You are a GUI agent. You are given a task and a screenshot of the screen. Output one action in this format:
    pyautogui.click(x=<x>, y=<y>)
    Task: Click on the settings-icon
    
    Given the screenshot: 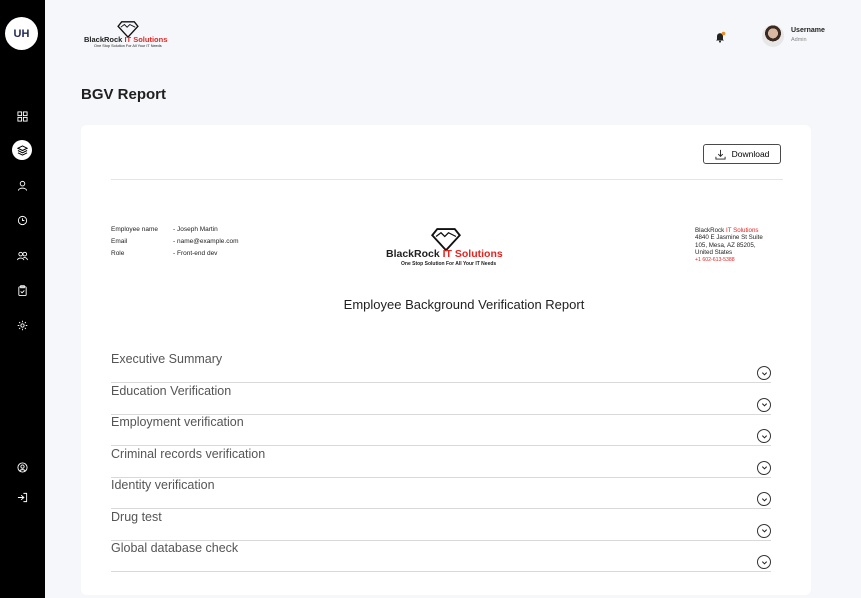 What is the action you would take?
    pyautogui.click(x=22, y=325)
    